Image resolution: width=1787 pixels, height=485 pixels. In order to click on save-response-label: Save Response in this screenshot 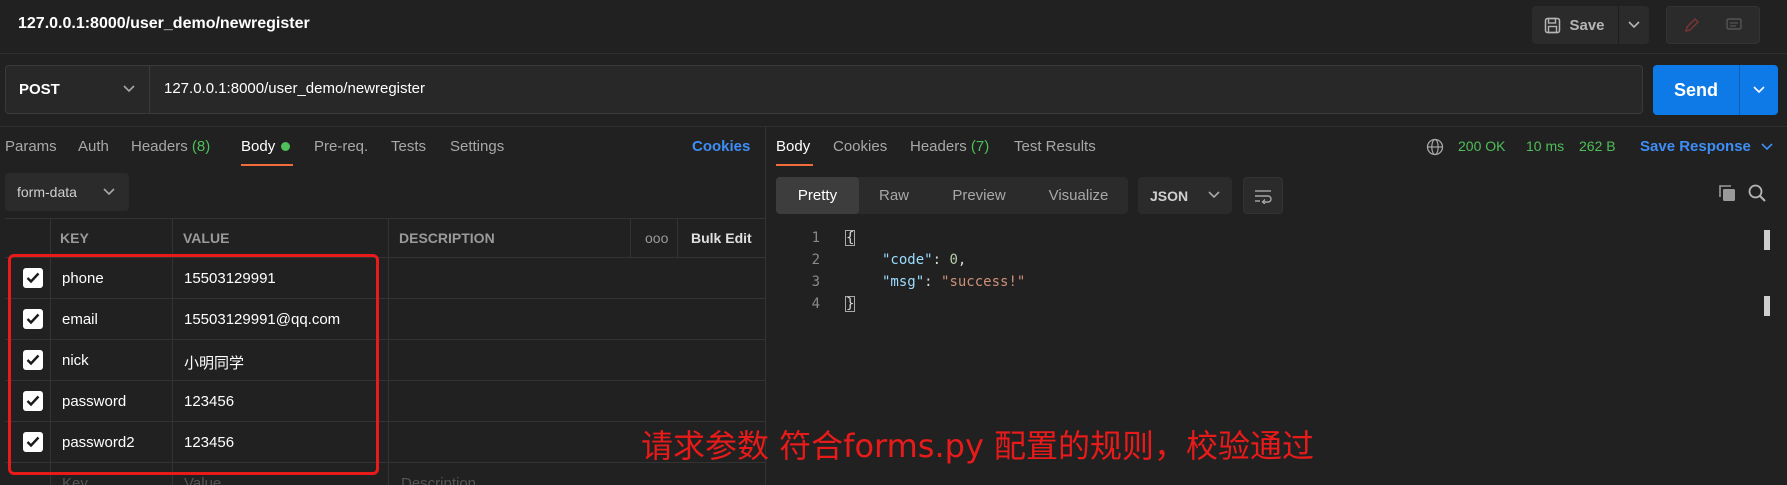, I will do `click(1695, 146)`.